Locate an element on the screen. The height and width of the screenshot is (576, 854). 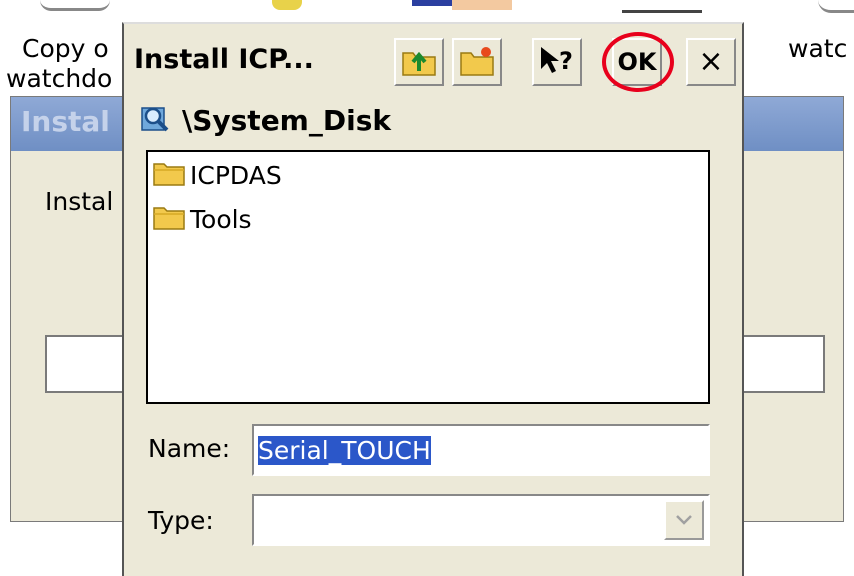
background-dialog-text: Instal is located at coordinates (79, 201).